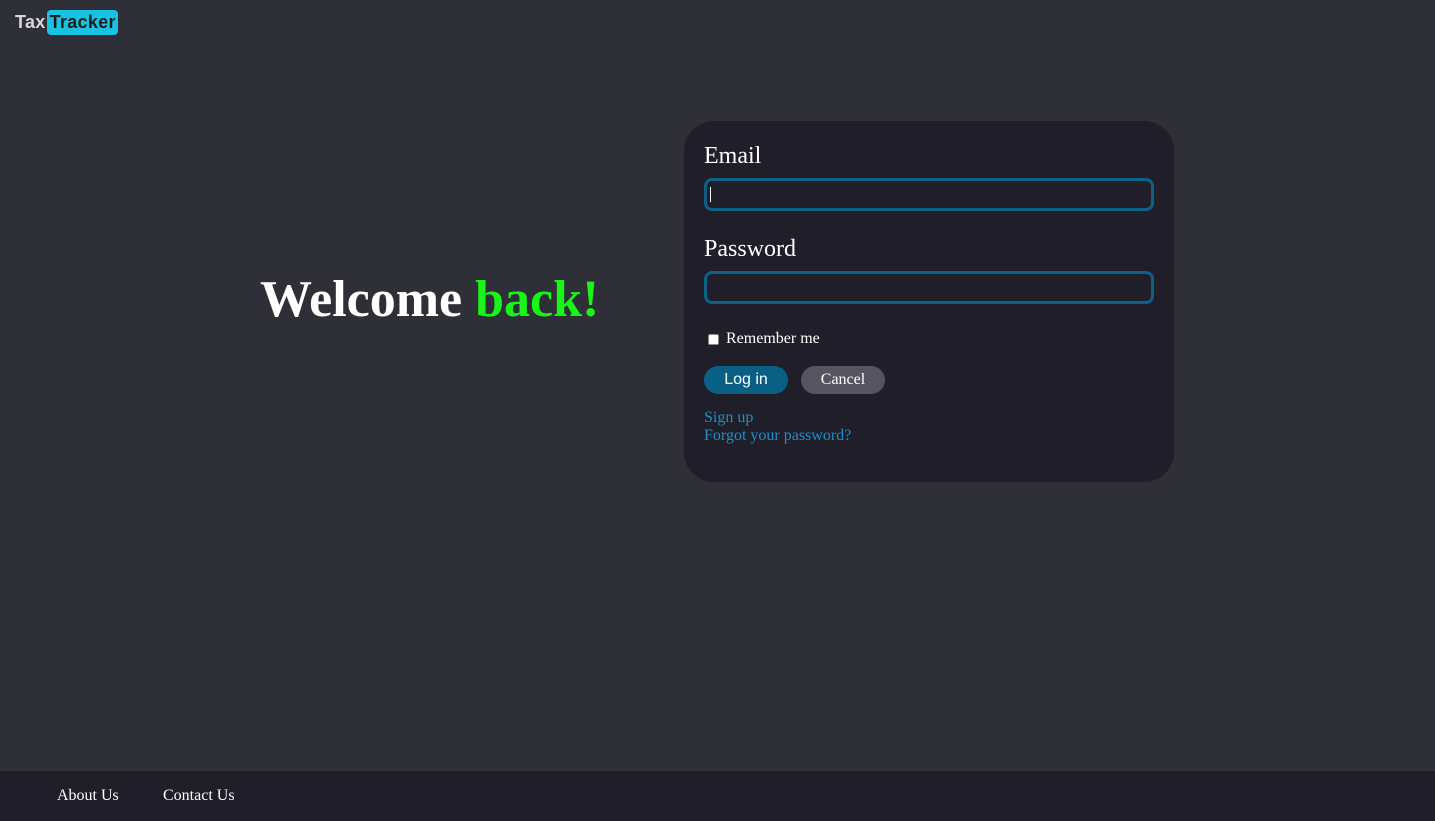 This screenshot has width=1435, height=821. Describe the element at coordinates (710, 194) in the screenshot. I see `text-caret` at that location.